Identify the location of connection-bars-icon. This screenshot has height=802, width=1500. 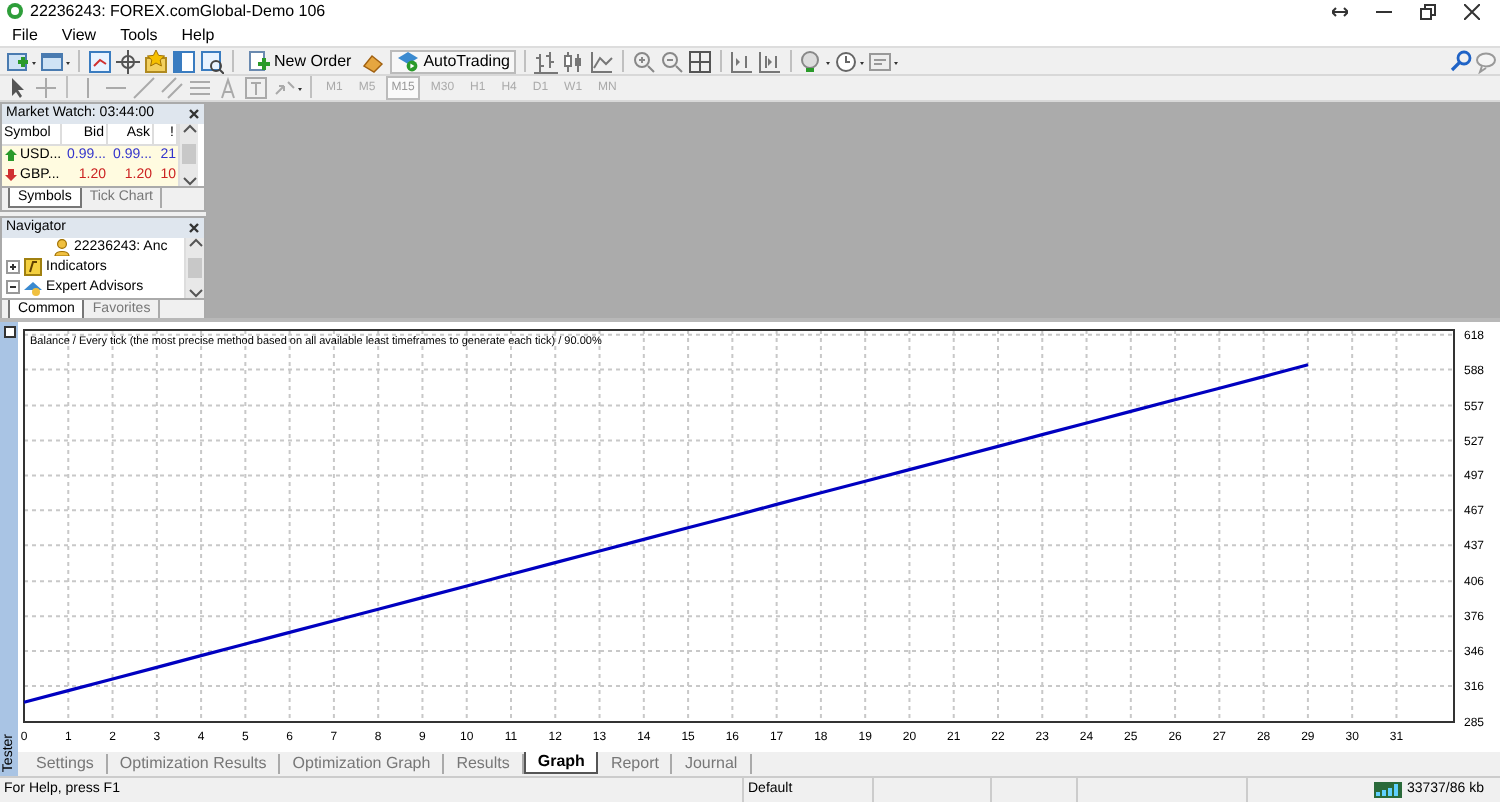
(1388, 789).